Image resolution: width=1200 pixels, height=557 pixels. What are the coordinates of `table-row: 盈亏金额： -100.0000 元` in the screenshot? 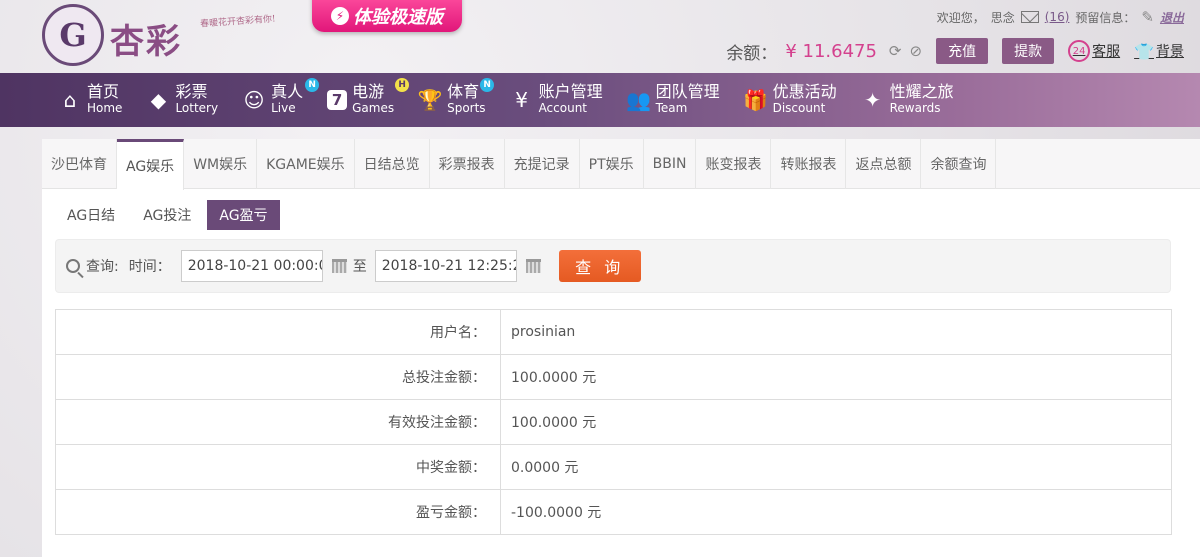 It's located at (613, 512).